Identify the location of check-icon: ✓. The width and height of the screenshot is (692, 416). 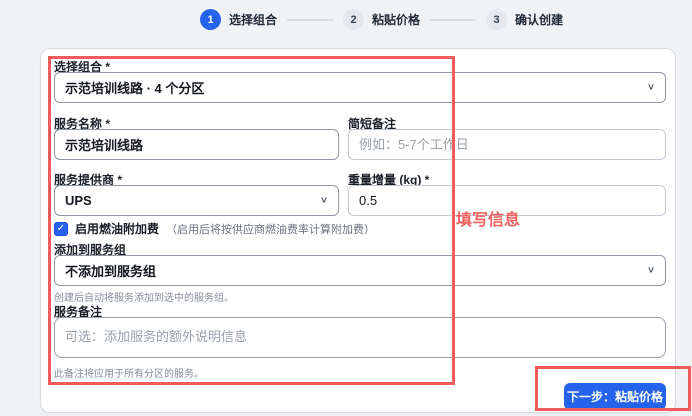
(61, 228).